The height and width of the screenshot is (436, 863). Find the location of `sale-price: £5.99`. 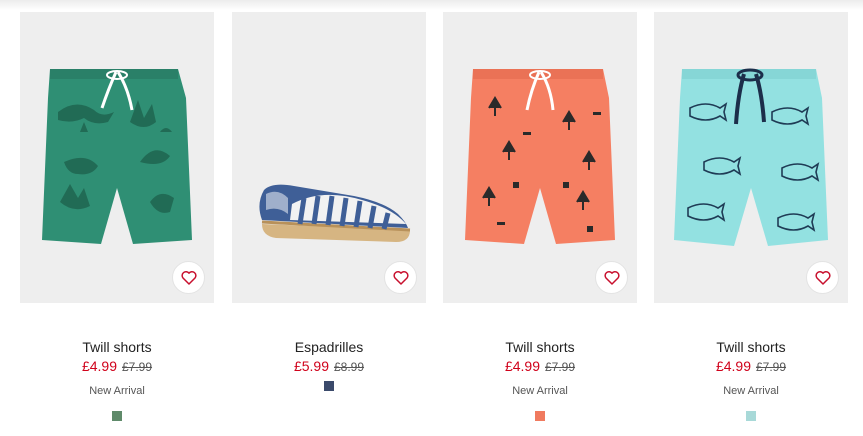

sale-price: £5.99 is located at coordinates (311, 366).